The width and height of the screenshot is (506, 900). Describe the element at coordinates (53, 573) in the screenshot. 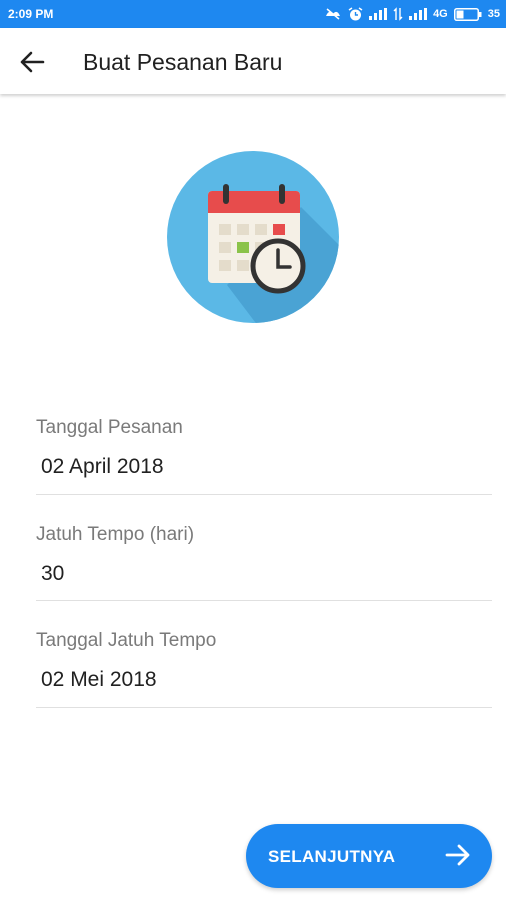

I see `due-days-value: 30` at that location.